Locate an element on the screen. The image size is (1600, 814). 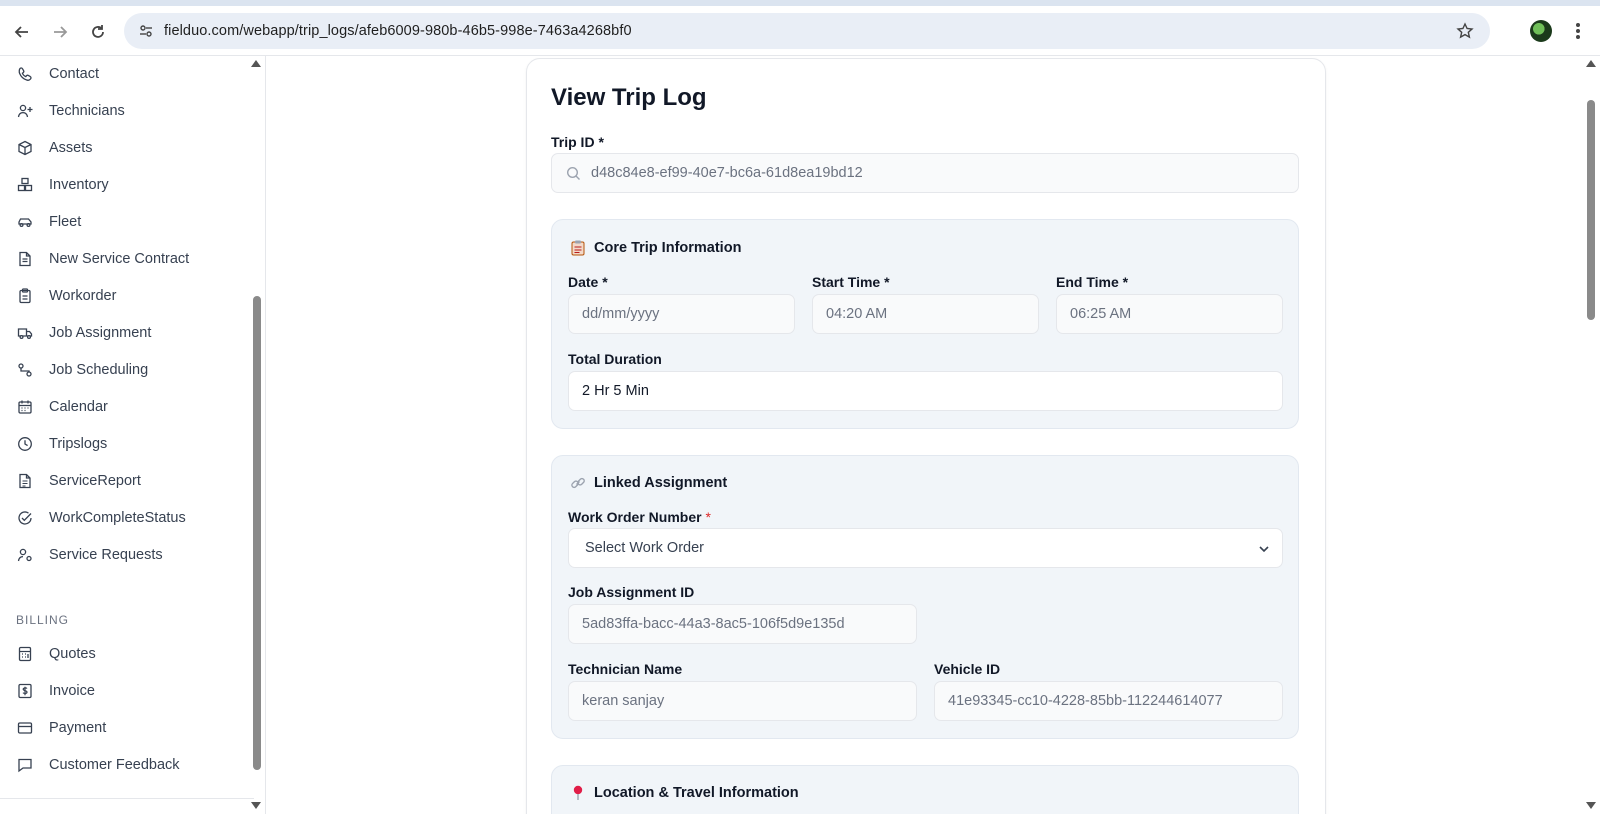
sidebar-item-calendar: Calendar is located at coordinates (62, 407).